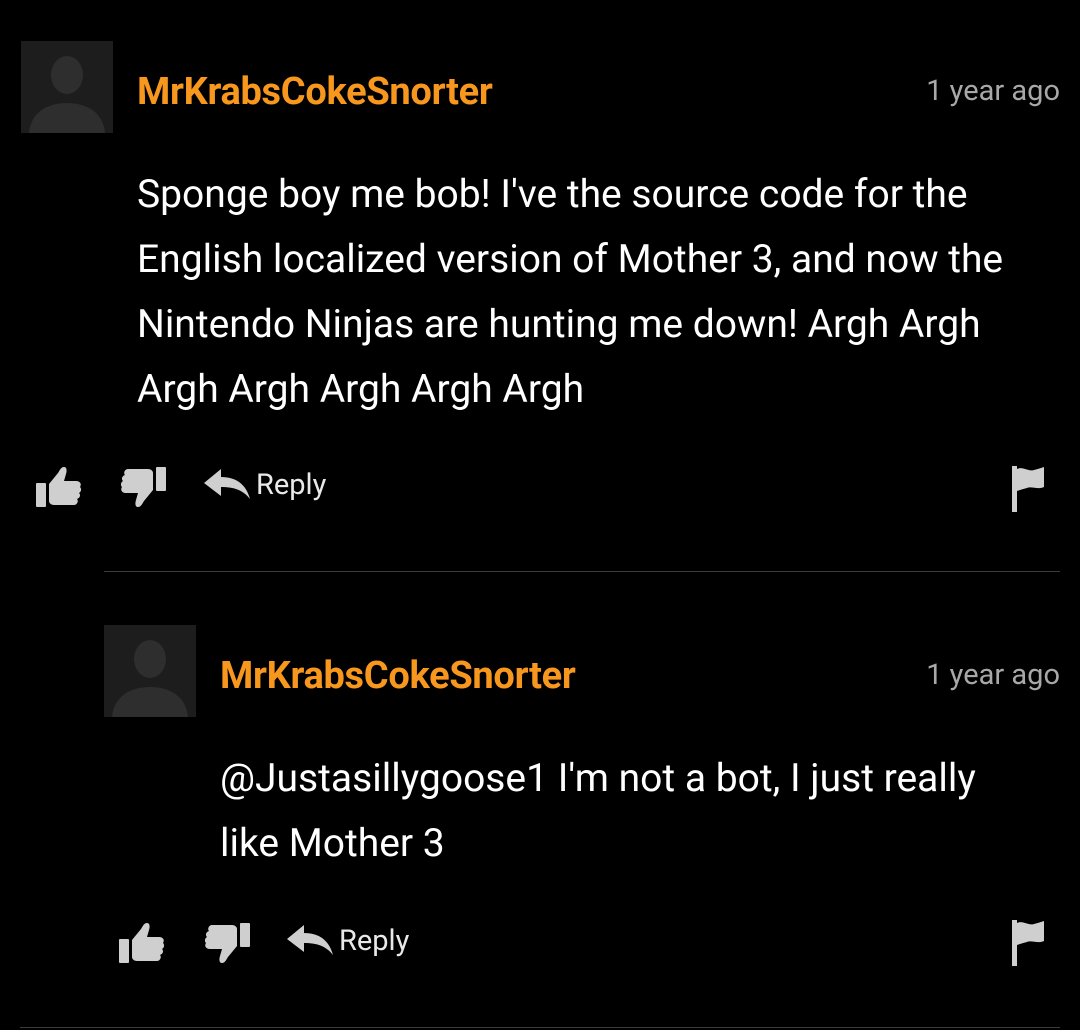 The width and height of the screenshot is (1080, 1030). Describe the element at coordinates (540, 1027) in the screenshot. I see `divider` at that location.